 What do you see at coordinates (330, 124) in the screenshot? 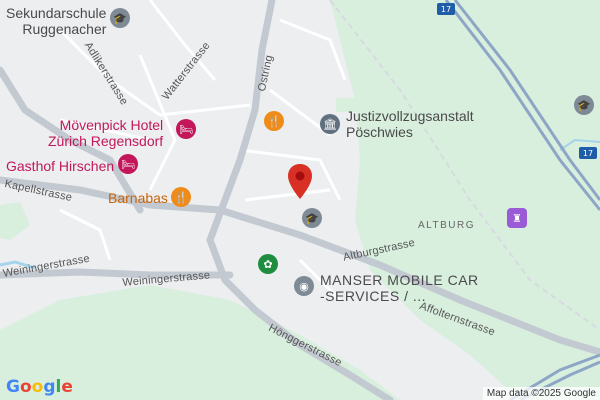
I see `government-icon: 🏛` at bounding box center [330, 124].